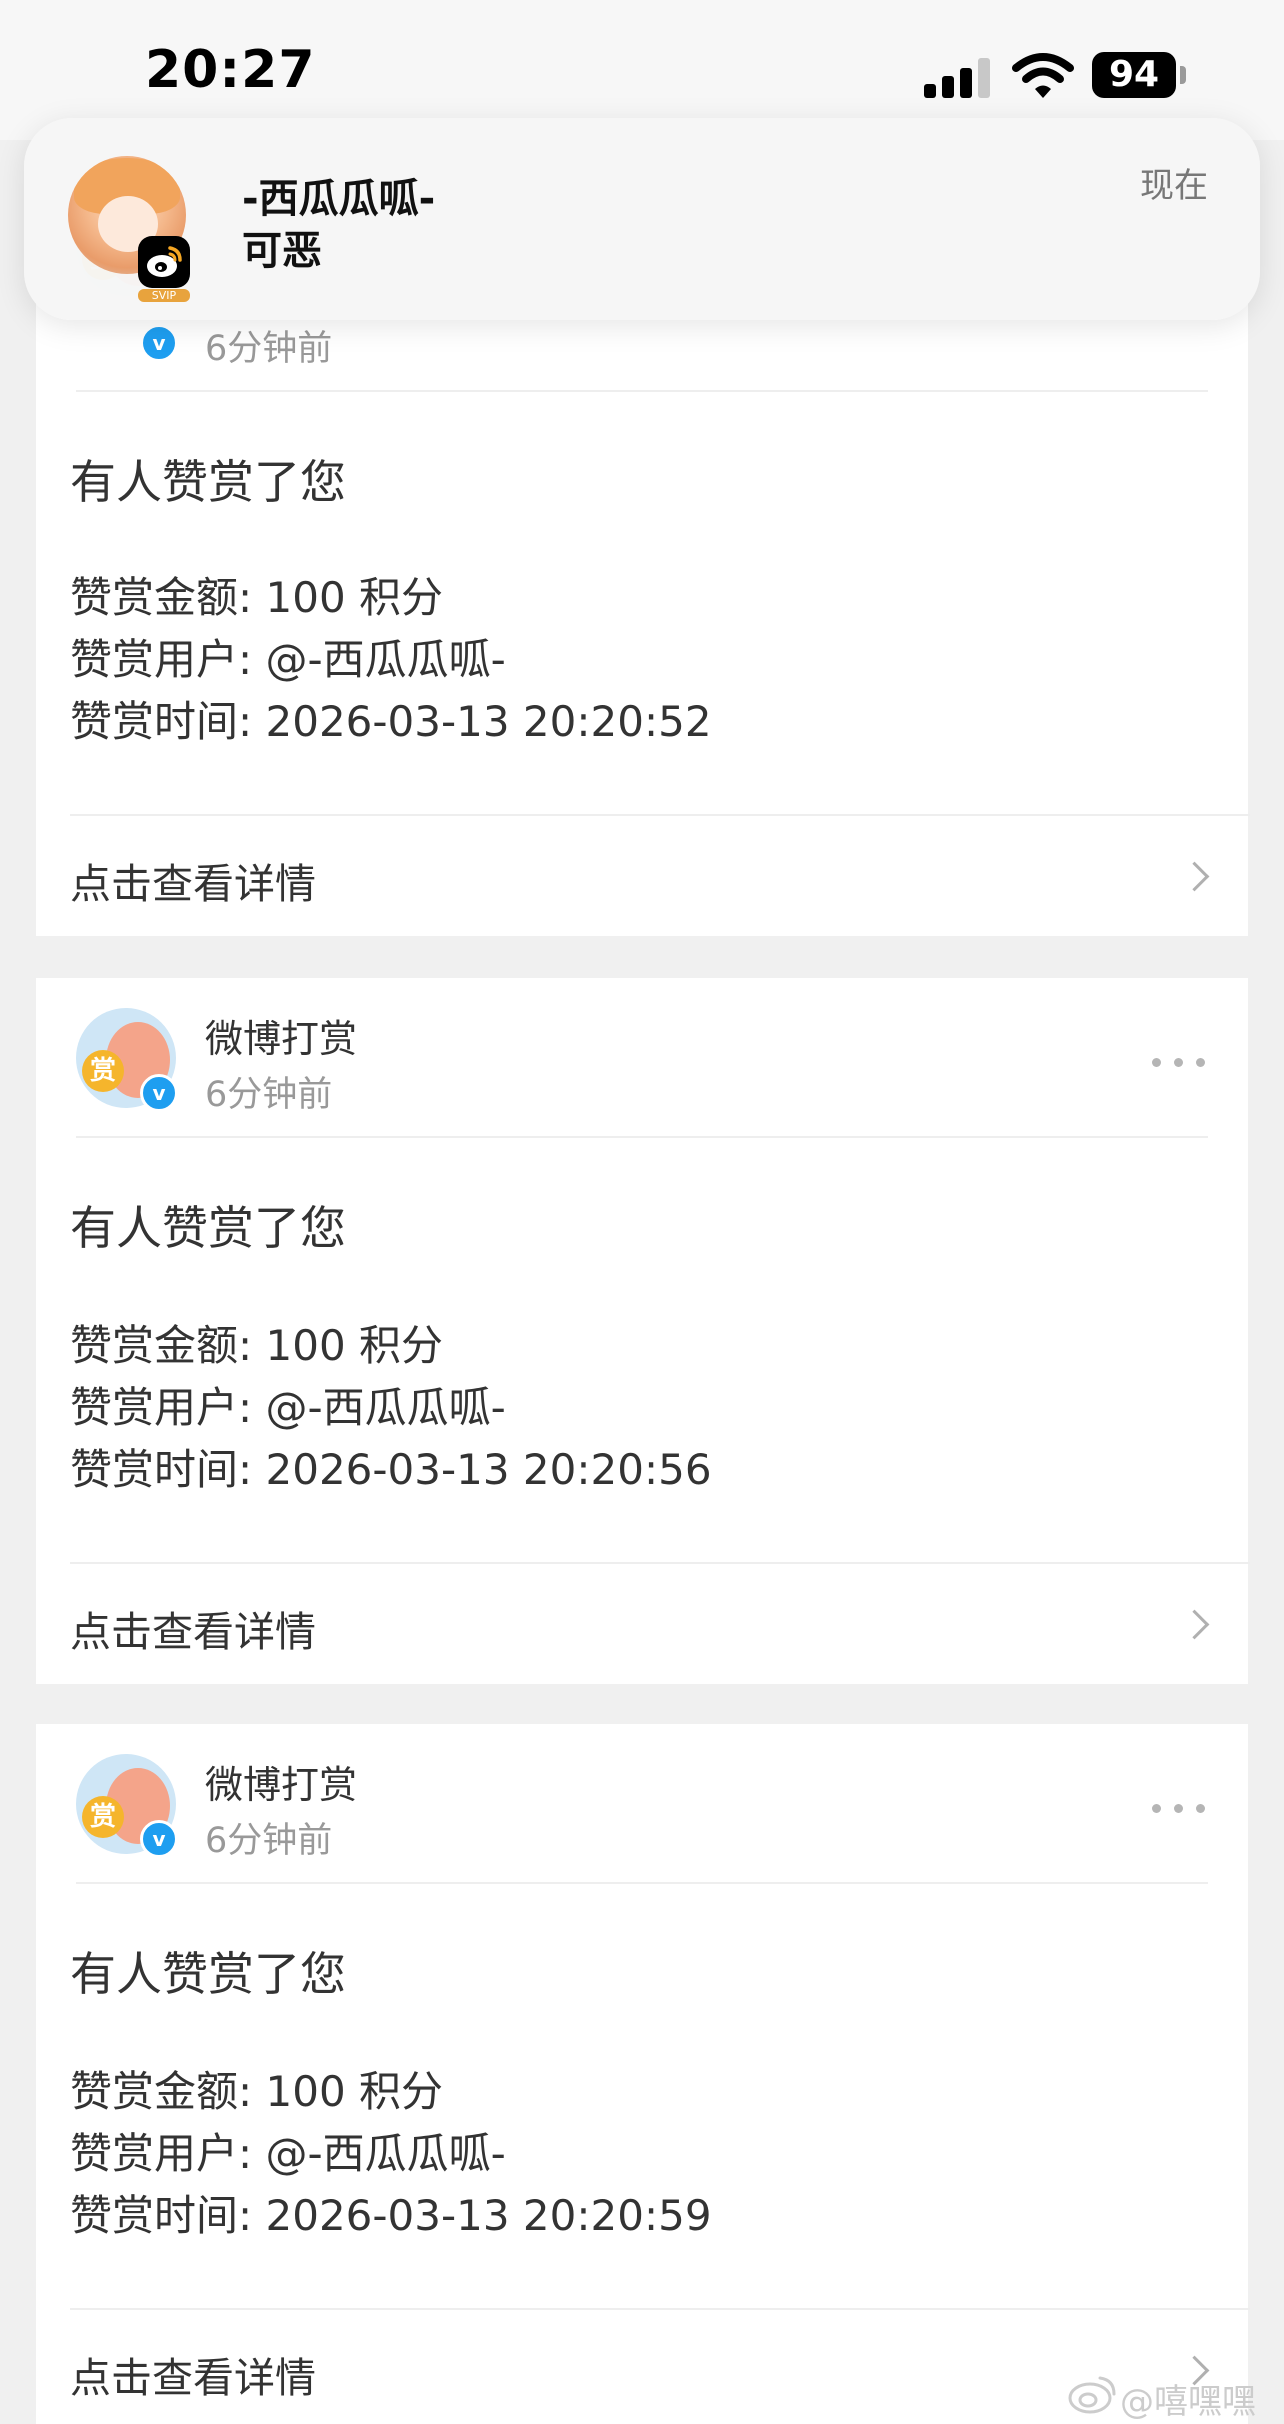 This screenshot has width=1284, height=2424. I want to click on reward-time: 赞赏时间: 2026-03-13 20:20:52, so click(391, 721).